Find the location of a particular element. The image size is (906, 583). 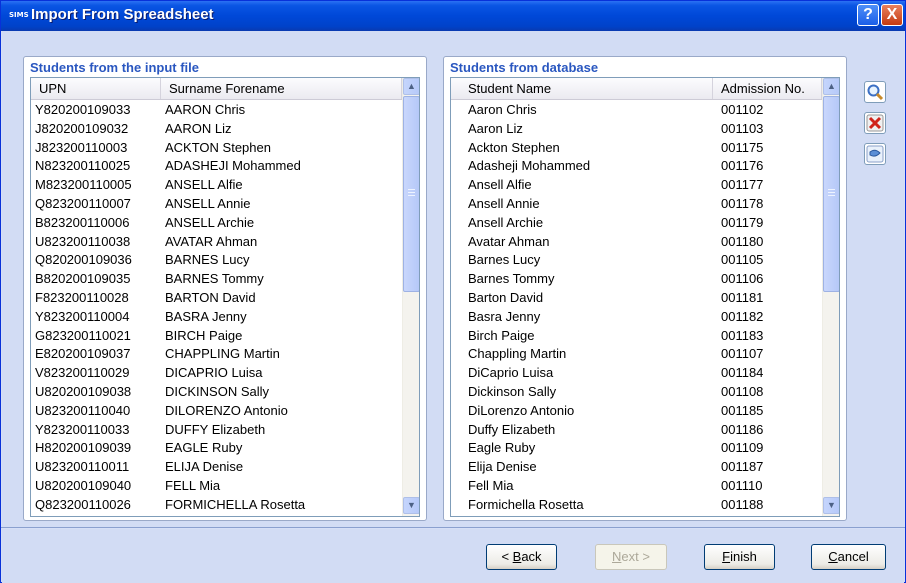

surname-forename-cell: DICAPRIO Luisa is located at coordinates (214, 373).